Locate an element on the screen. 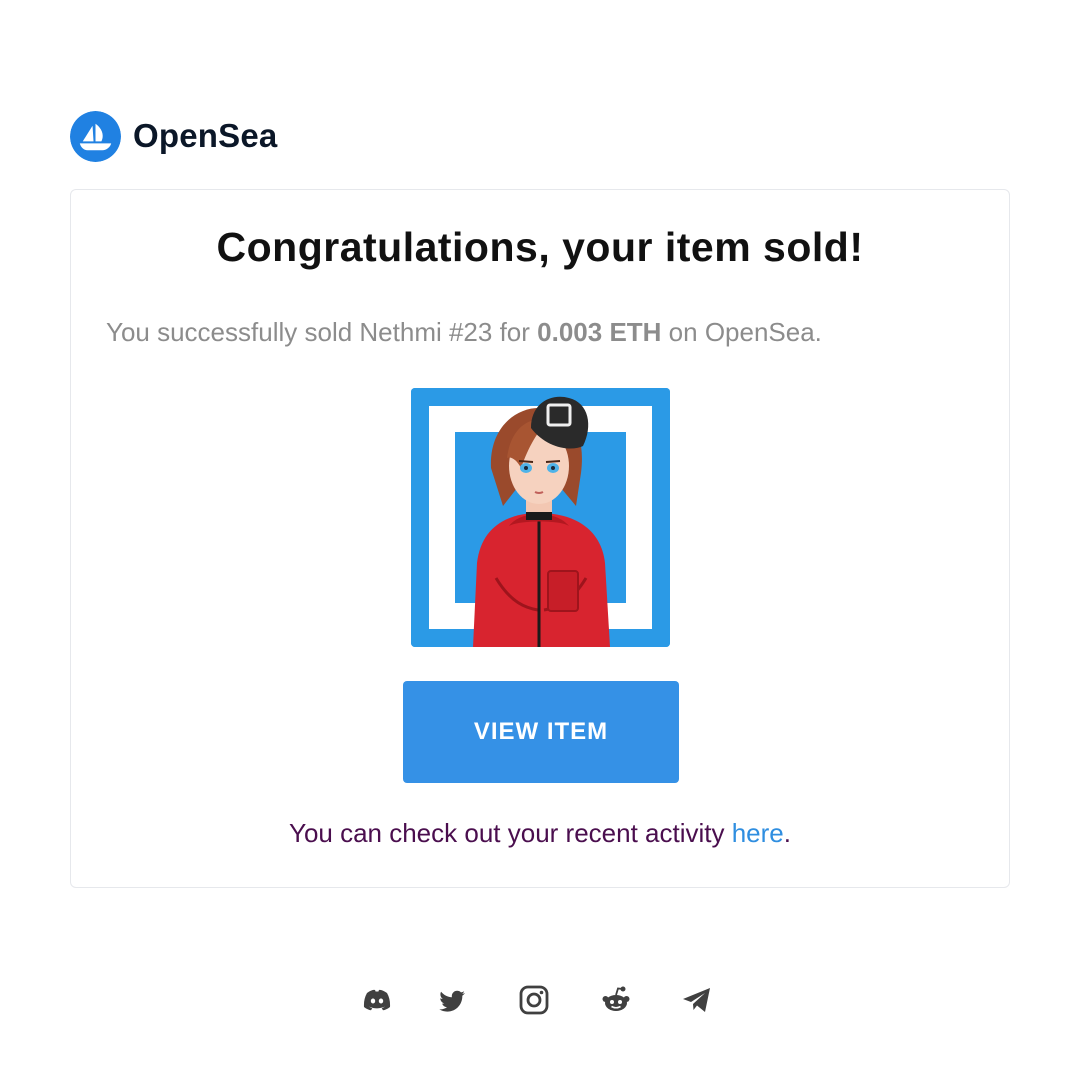  discord-icon is located at coordinates (377, 1000).